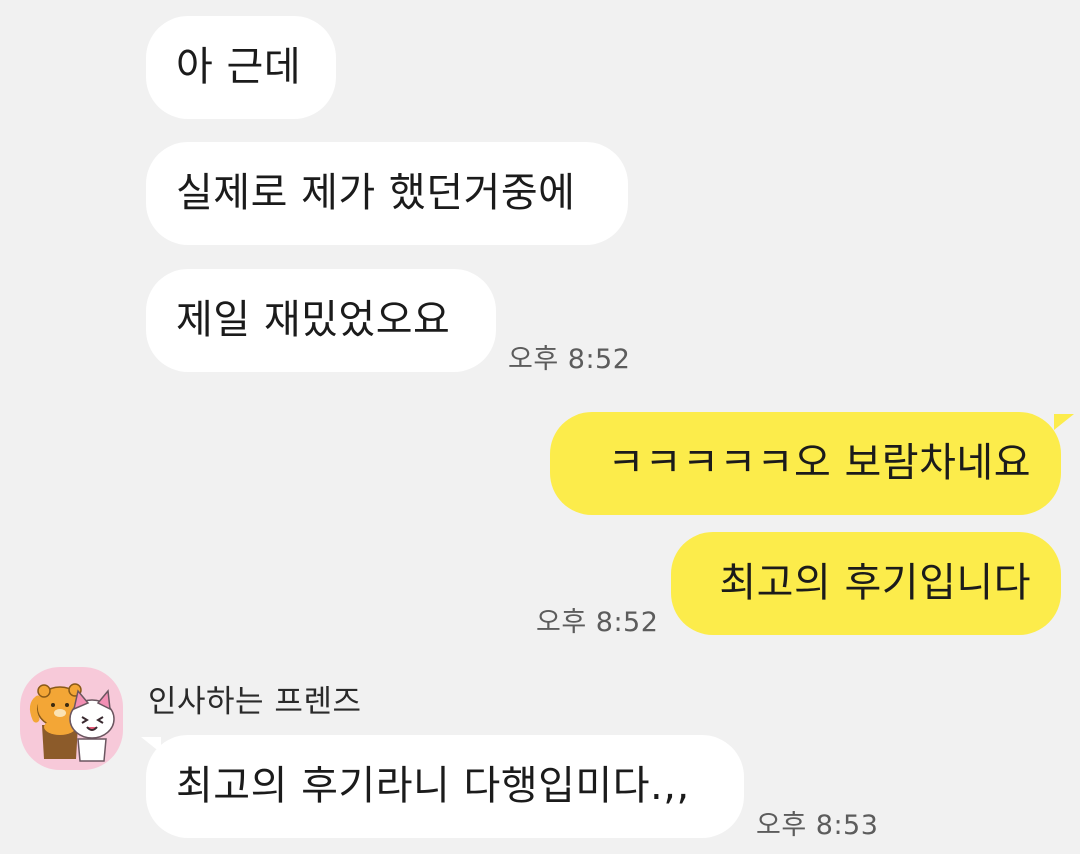  What do you see at coordinates (72, 722) in the screenshot?
I see `friends-avatar-icon` at bounding box center [72, 722].